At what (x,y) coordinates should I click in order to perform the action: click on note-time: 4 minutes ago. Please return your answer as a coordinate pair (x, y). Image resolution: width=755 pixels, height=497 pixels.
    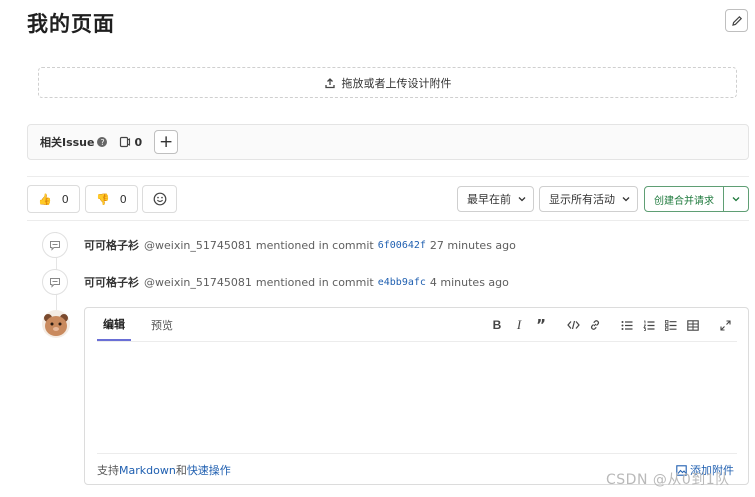
    Looking at the image, I should click on (469, 282).